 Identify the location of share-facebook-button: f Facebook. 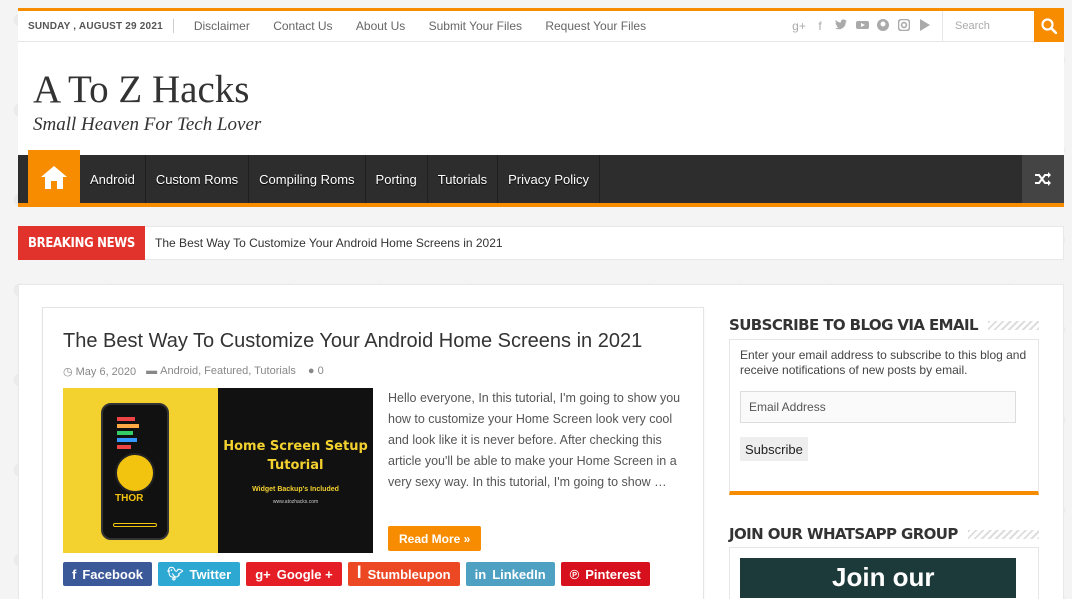
(108, 574).